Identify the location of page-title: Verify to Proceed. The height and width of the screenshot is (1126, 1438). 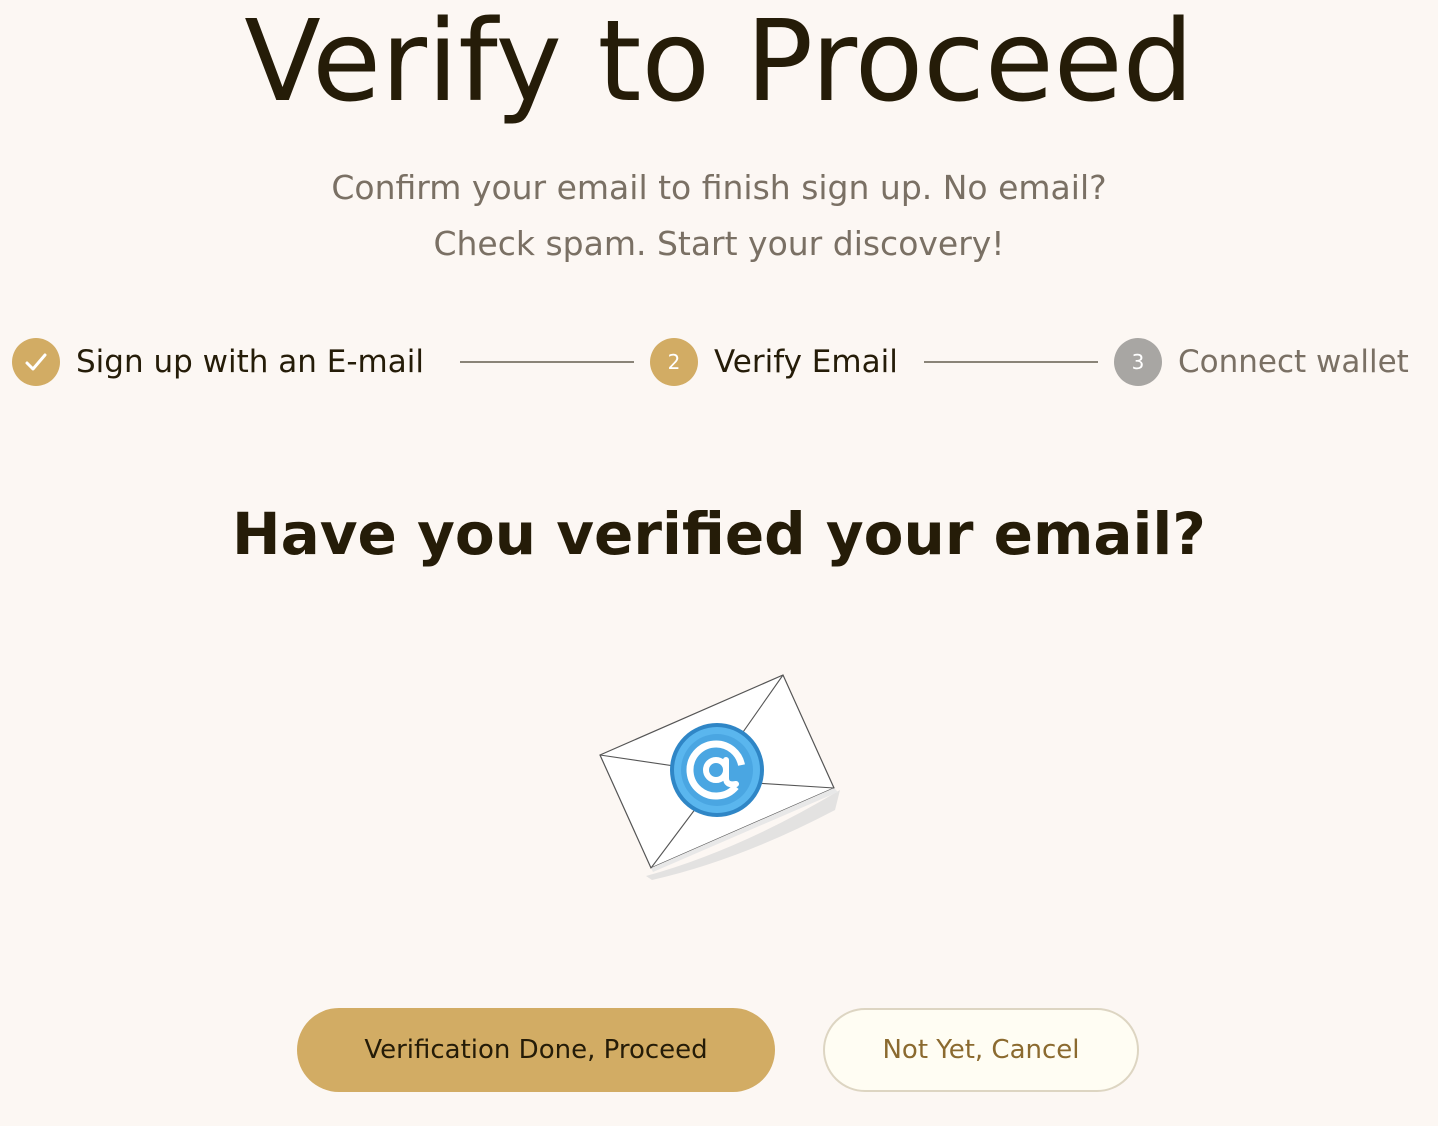
(719, 63).